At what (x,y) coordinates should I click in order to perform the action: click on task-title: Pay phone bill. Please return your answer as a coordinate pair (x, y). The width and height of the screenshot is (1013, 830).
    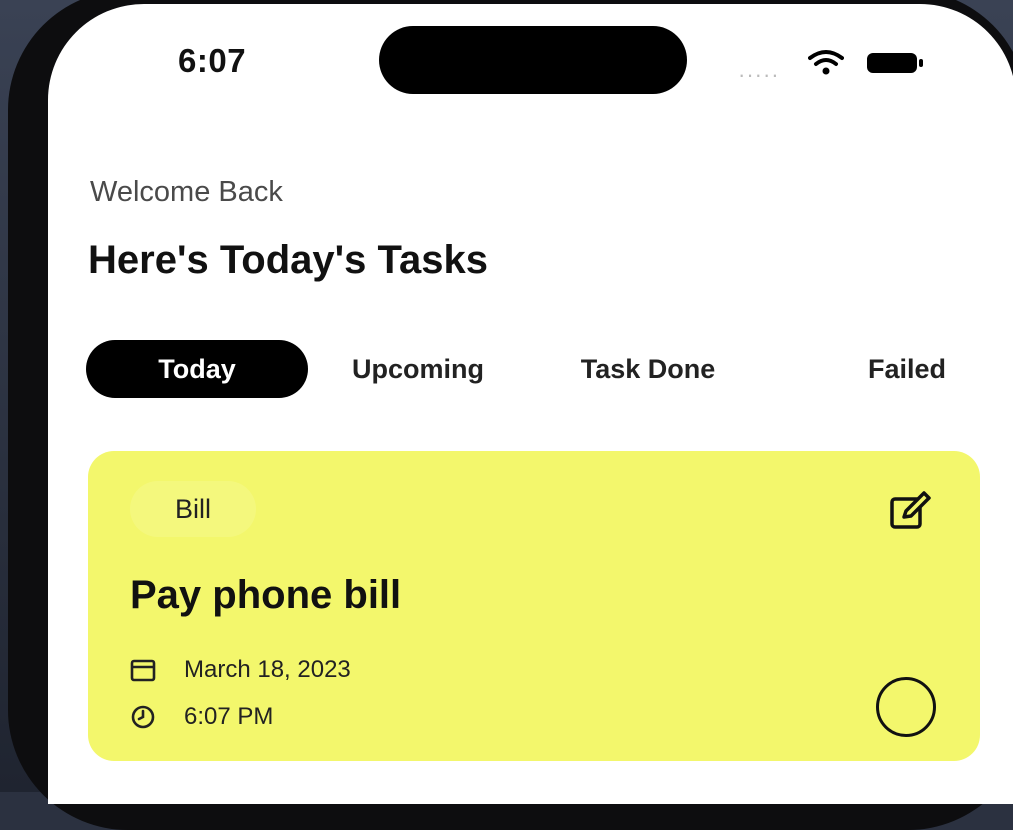
    Looking at the image, I should click on (266, 595).